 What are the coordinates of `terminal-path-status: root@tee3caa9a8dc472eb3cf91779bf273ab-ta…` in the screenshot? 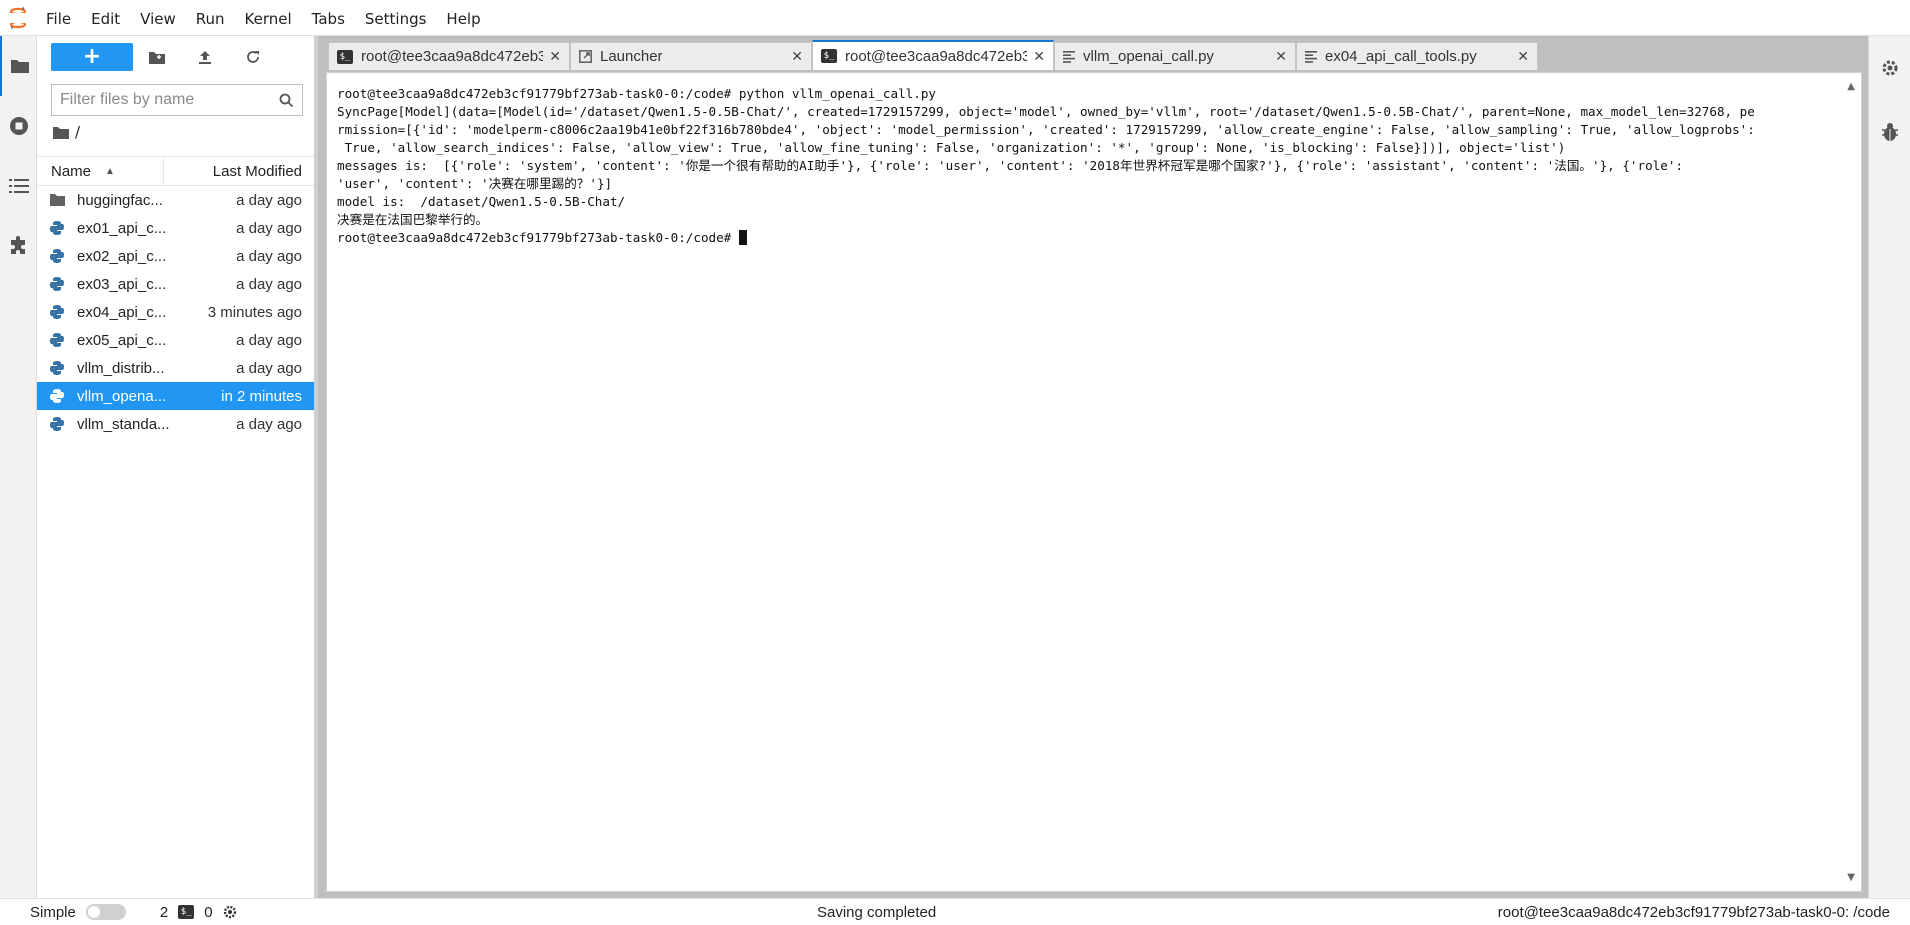 It's located at (1693, 912).